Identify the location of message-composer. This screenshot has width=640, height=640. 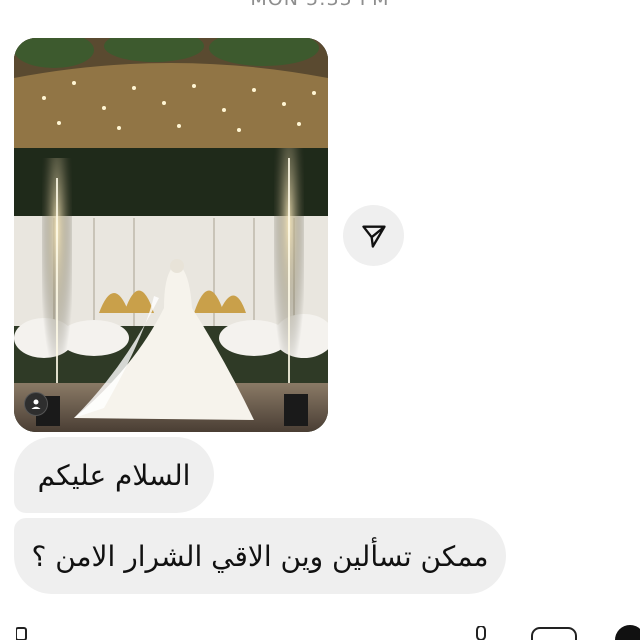
(320, 625).